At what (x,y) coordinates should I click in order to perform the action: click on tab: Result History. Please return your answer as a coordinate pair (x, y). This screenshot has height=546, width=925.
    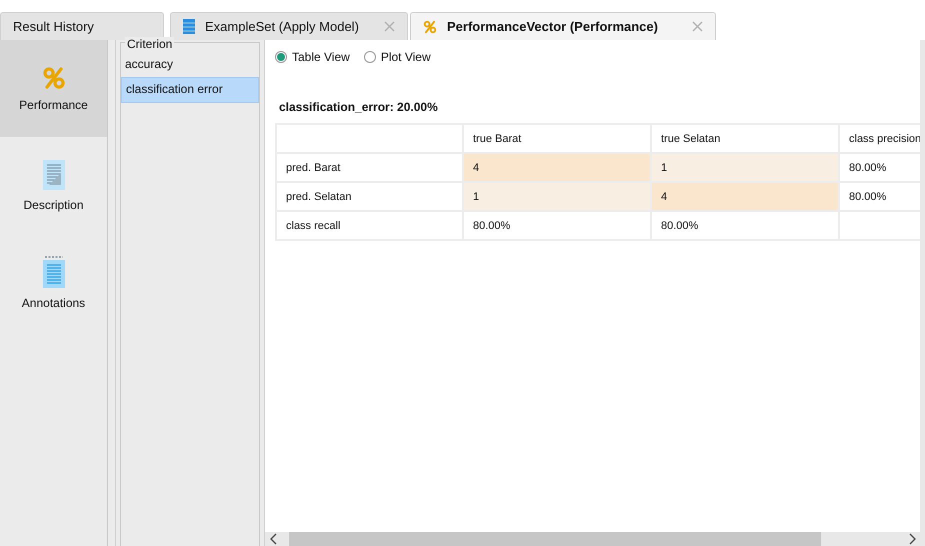
    Looking at the image, I should click on (82, 26).